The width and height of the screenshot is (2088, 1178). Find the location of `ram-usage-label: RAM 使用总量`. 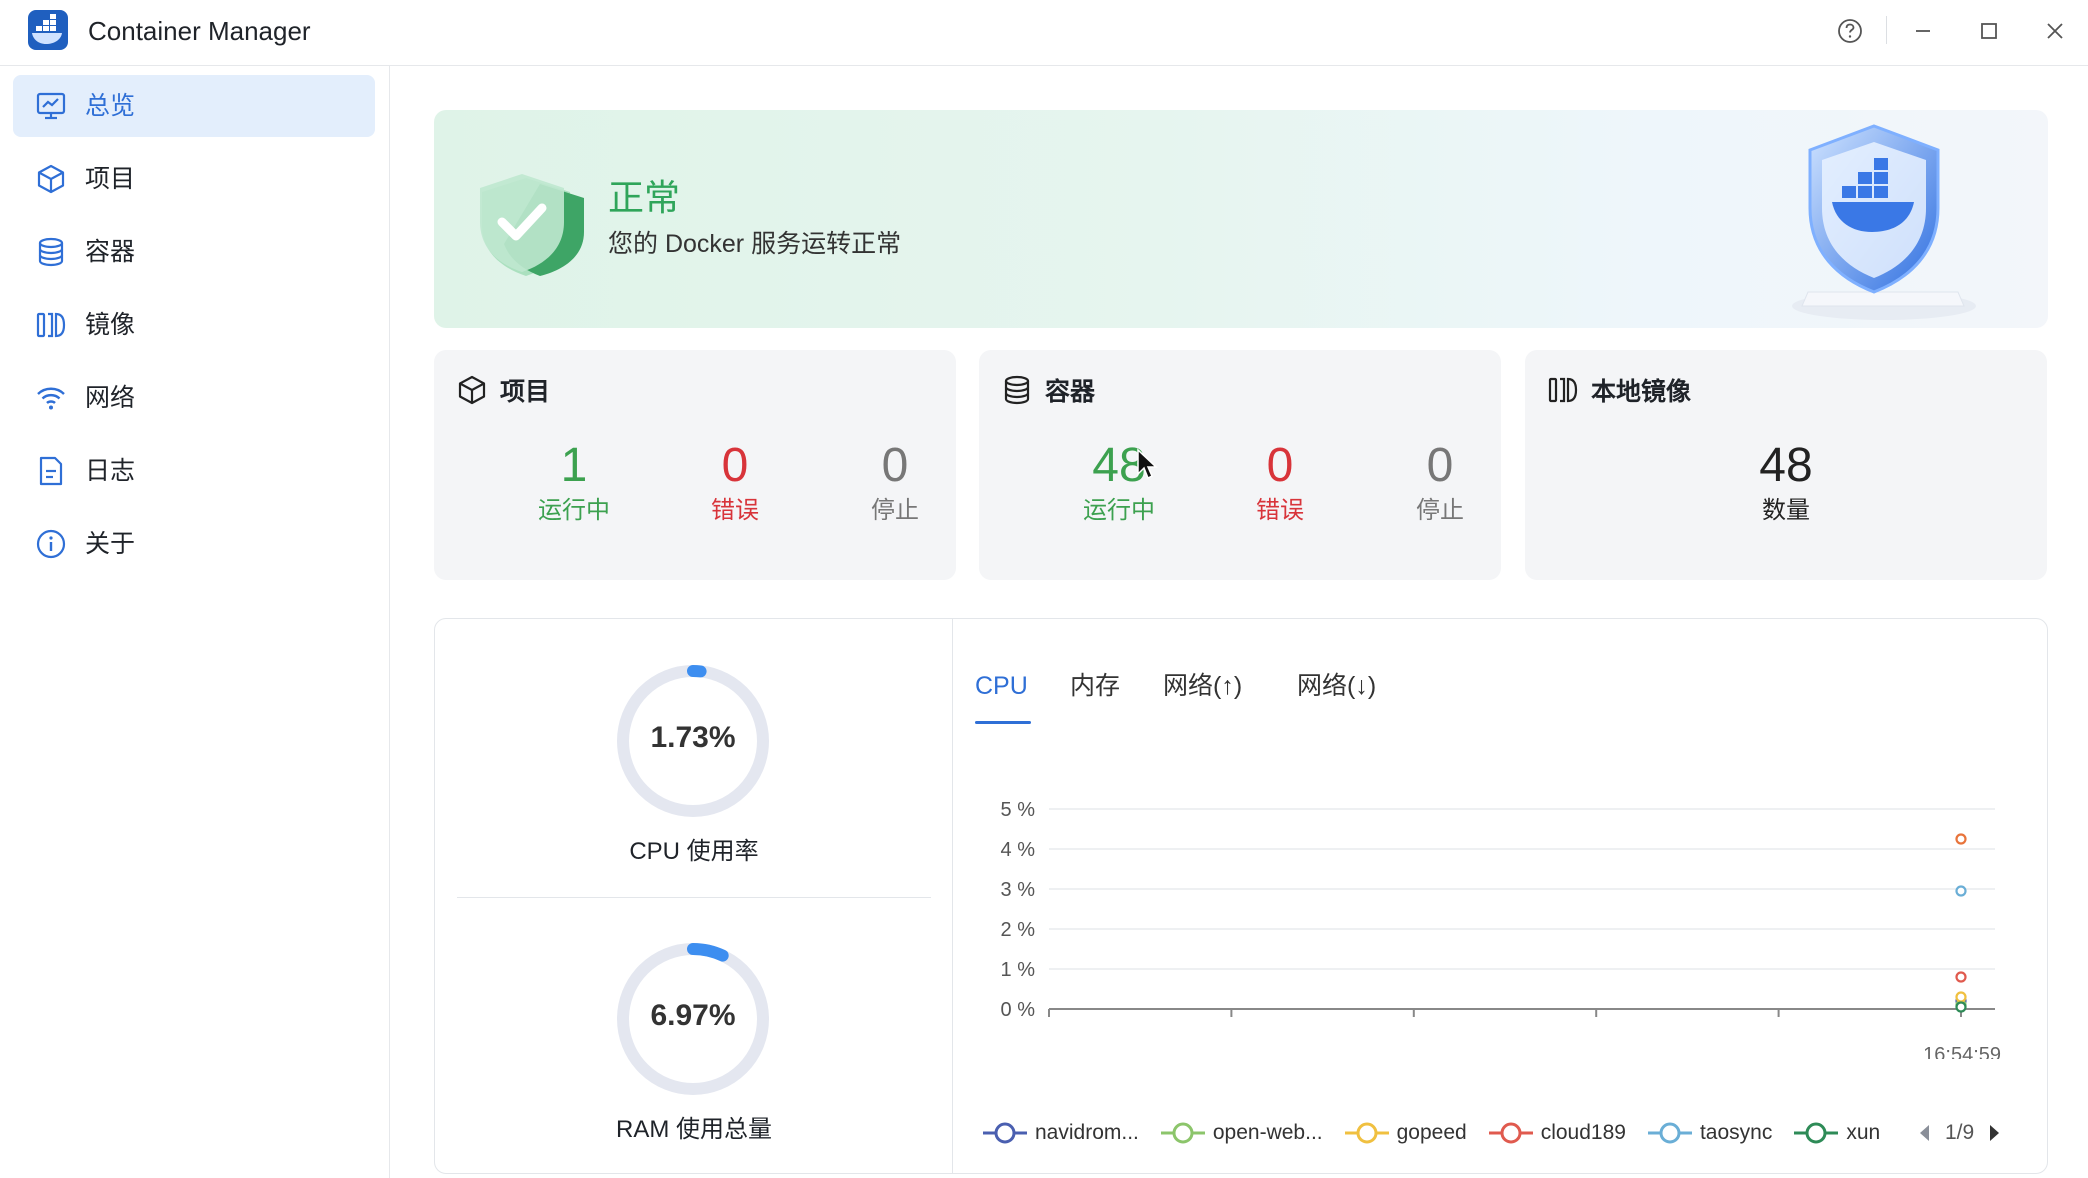

ram-usage-label: RAM 使用总量 is located at coordinates (694, 1129).